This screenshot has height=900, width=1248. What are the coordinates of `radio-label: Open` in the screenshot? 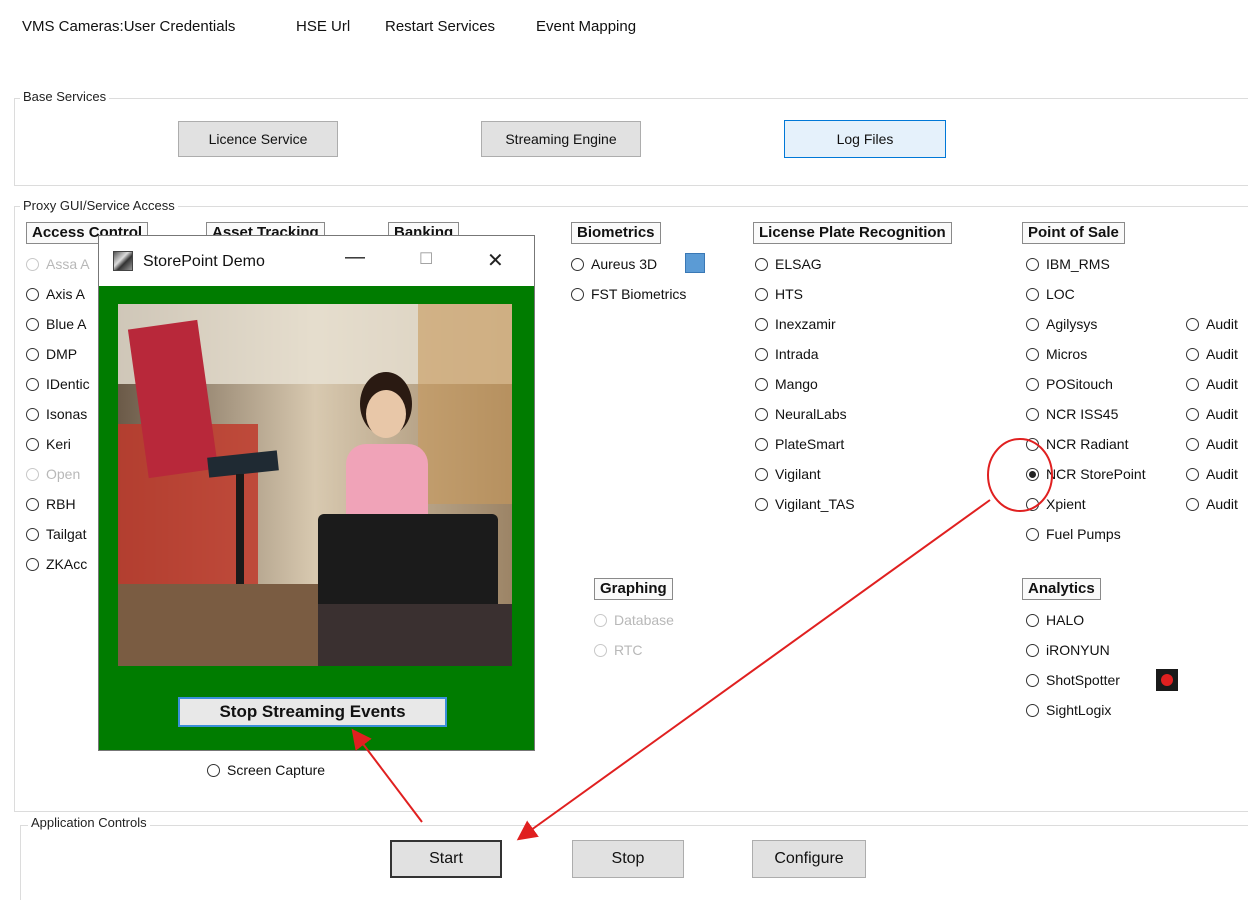 It's located at (63, 474).